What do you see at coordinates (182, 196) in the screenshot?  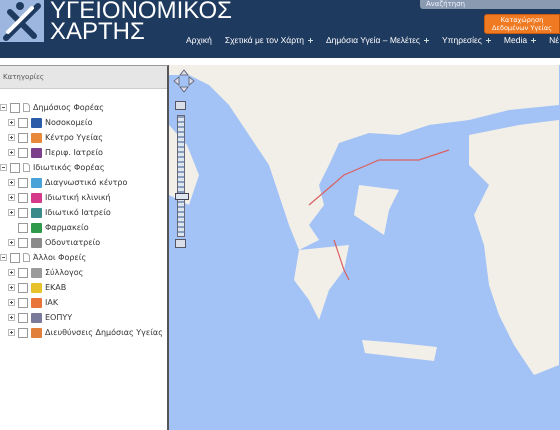 I see `zoom-thumb` at bounding box center [182, 196].